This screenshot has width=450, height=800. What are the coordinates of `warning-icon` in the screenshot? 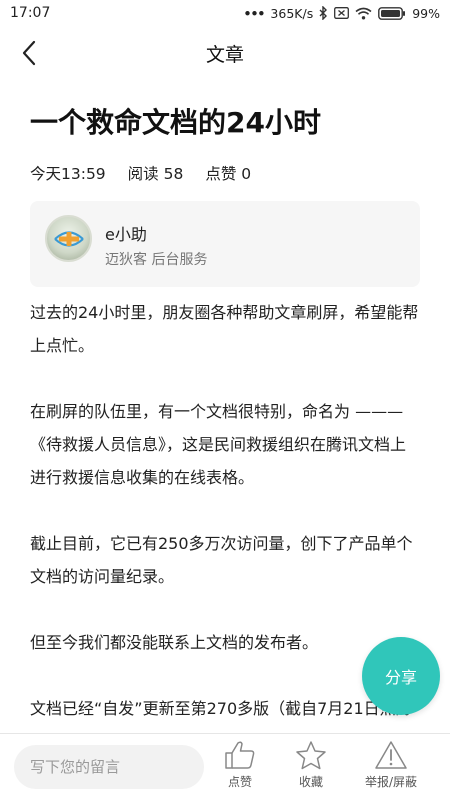 It's located at (391, 755).